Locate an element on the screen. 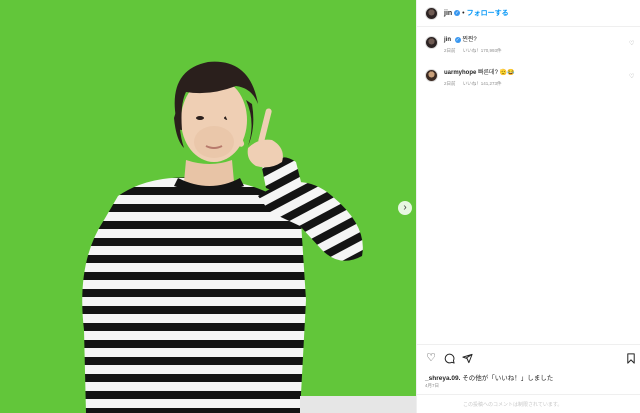  post-header: jin ✓ • フォローする is located at coordinates (528, 13).